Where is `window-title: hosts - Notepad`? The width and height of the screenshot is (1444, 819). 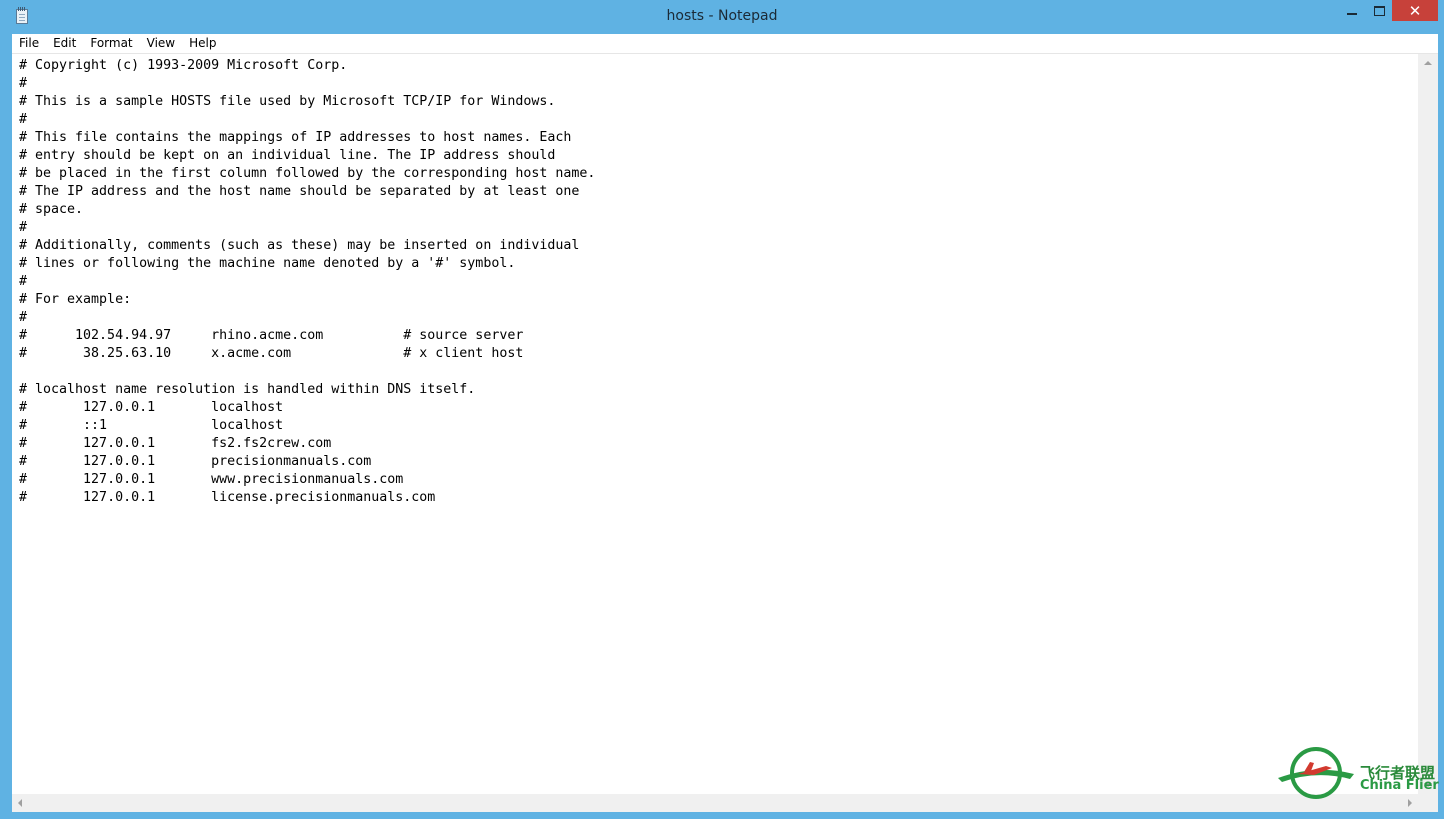
window-title: hosts - Notepad is located at coordinates (722, 16).